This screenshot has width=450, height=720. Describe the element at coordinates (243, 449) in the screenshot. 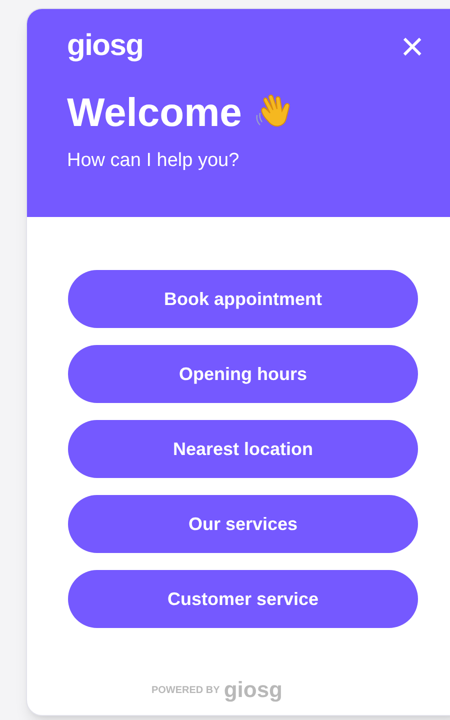

I see `option-button: Nearest location` at that location.